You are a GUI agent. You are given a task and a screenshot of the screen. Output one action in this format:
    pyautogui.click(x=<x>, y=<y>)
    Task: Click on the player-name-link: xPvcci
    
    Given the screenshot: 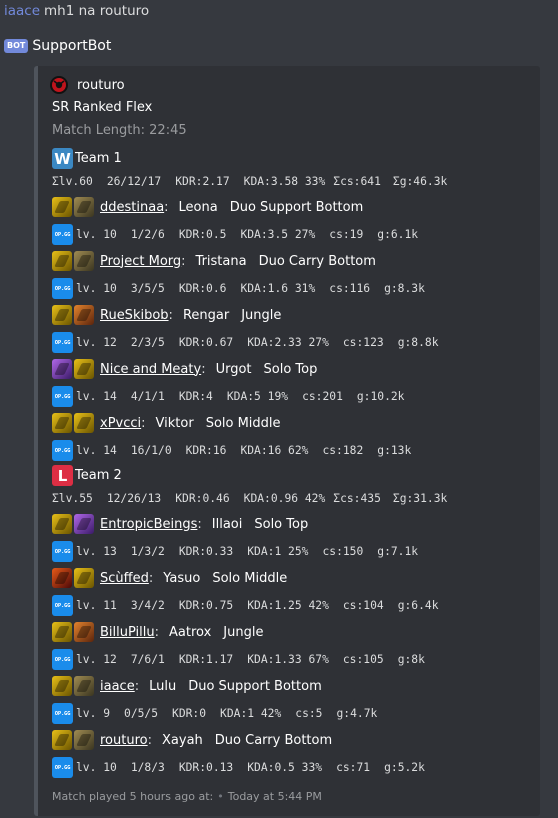 What is the action you would take?
    pyautogui.click(x=120, y=423)
    